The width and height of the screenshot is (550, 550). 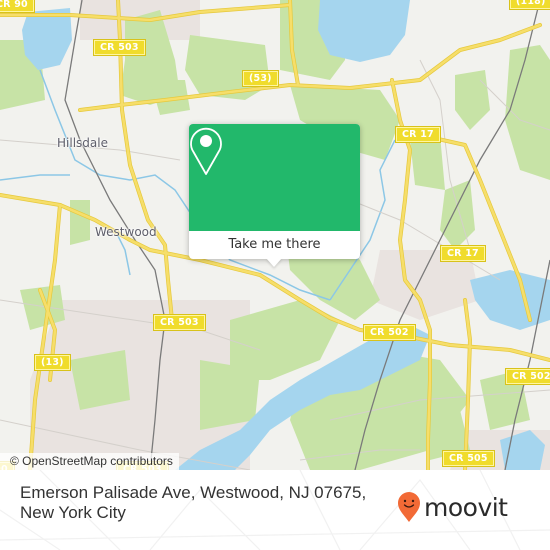 What do you see at coordinates (409, 507) in the screenshot?
I see `moovit-pin-icon` at bounding box center [409, 507].